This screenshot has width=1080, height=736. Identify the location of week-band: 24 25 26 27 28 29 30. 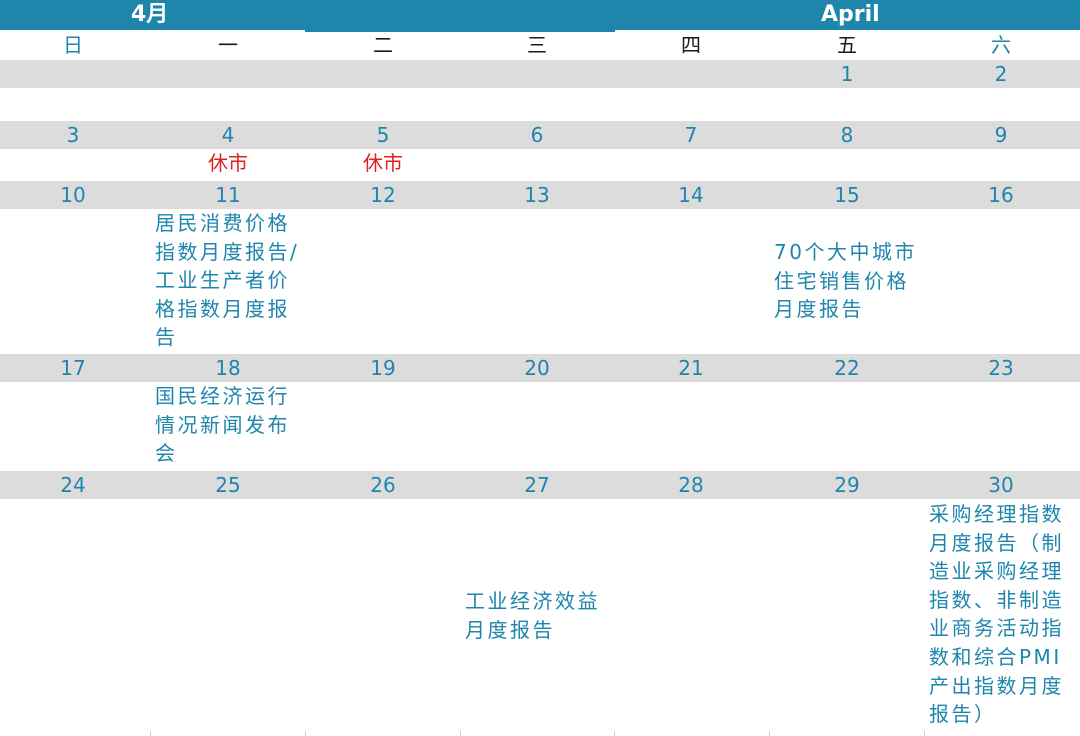
(540, 485).